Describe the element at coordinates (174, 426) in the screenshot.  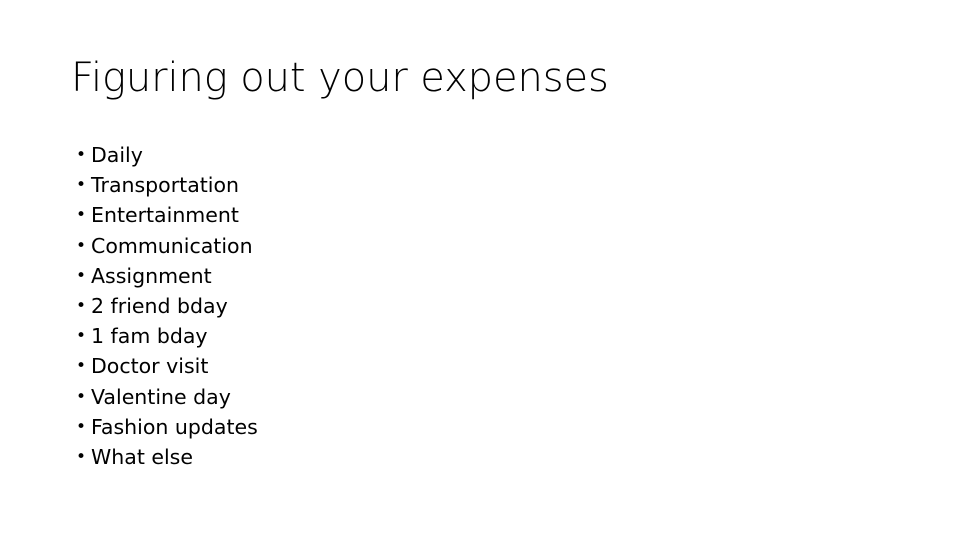
I see `list-item-label: Fashion updates` at that location.